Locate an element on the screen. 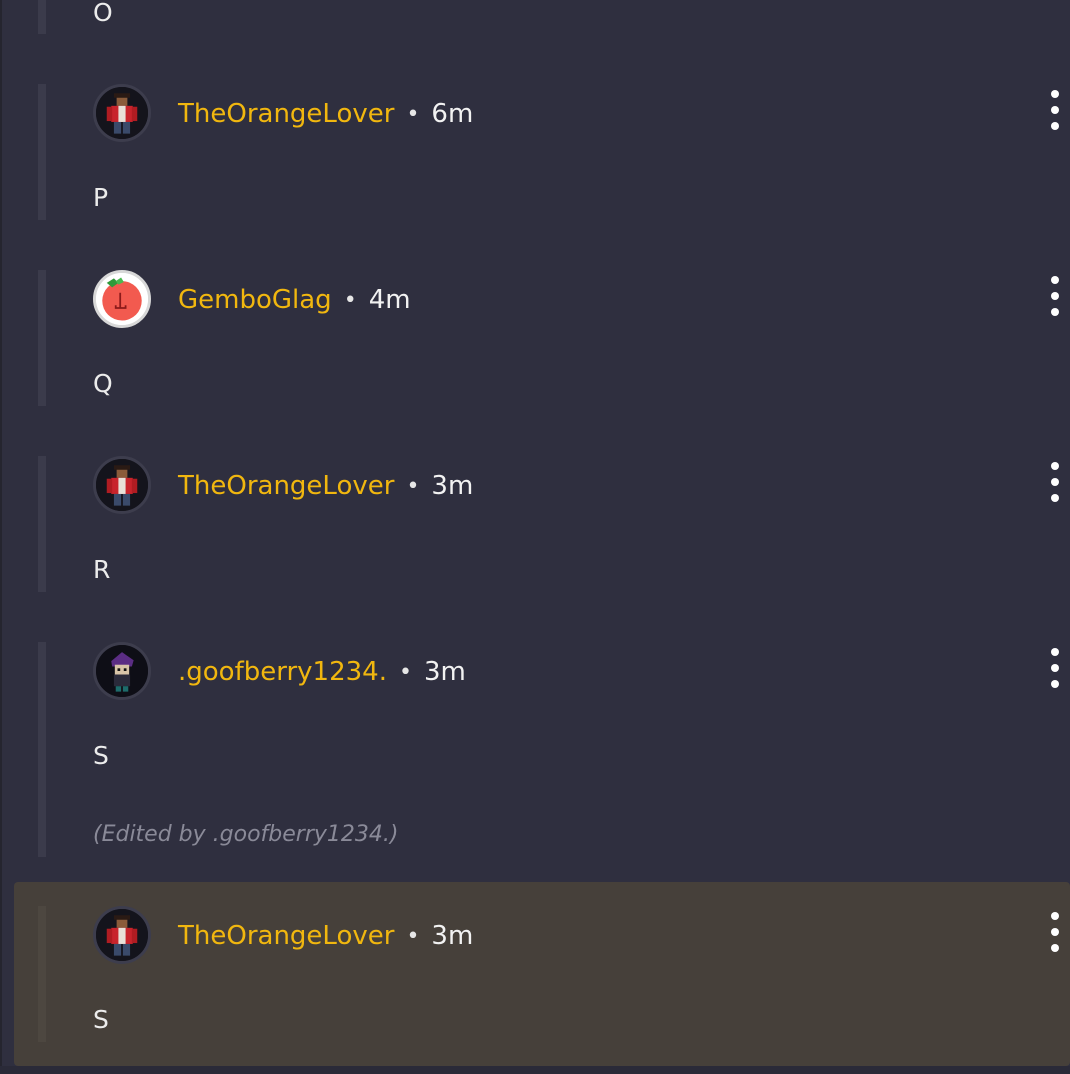  comment-body: O is located at coordinates (103, 13).